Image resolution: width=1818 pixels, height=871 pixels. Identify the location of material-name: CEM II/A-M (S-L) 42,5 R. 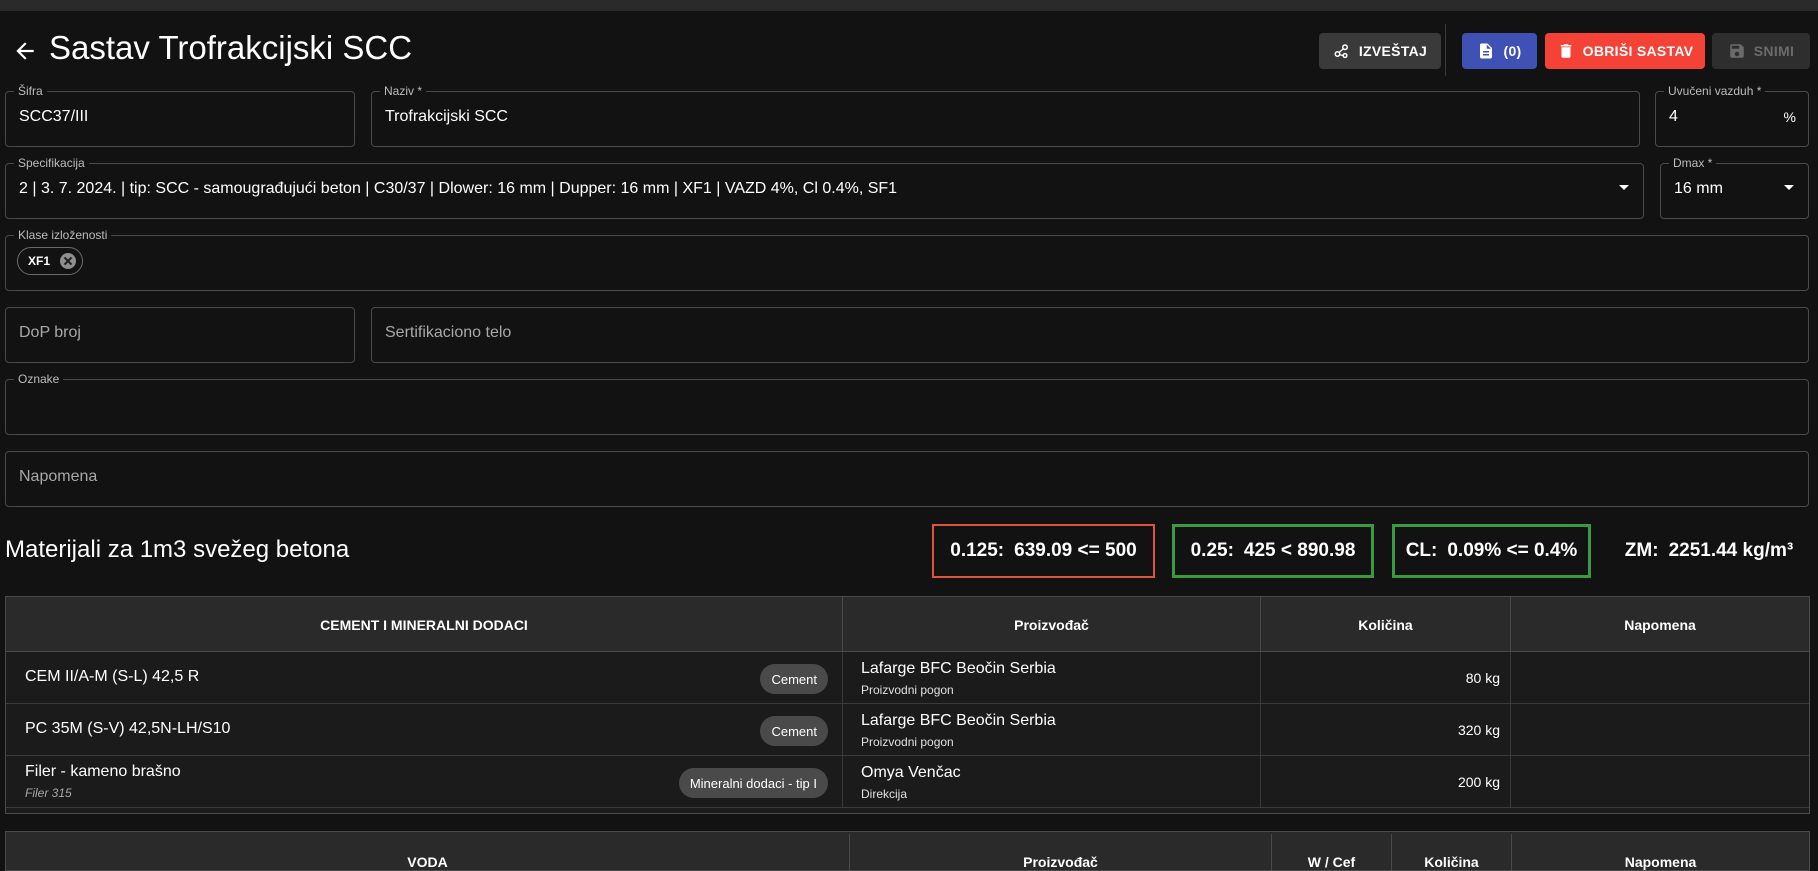
(112, 676).